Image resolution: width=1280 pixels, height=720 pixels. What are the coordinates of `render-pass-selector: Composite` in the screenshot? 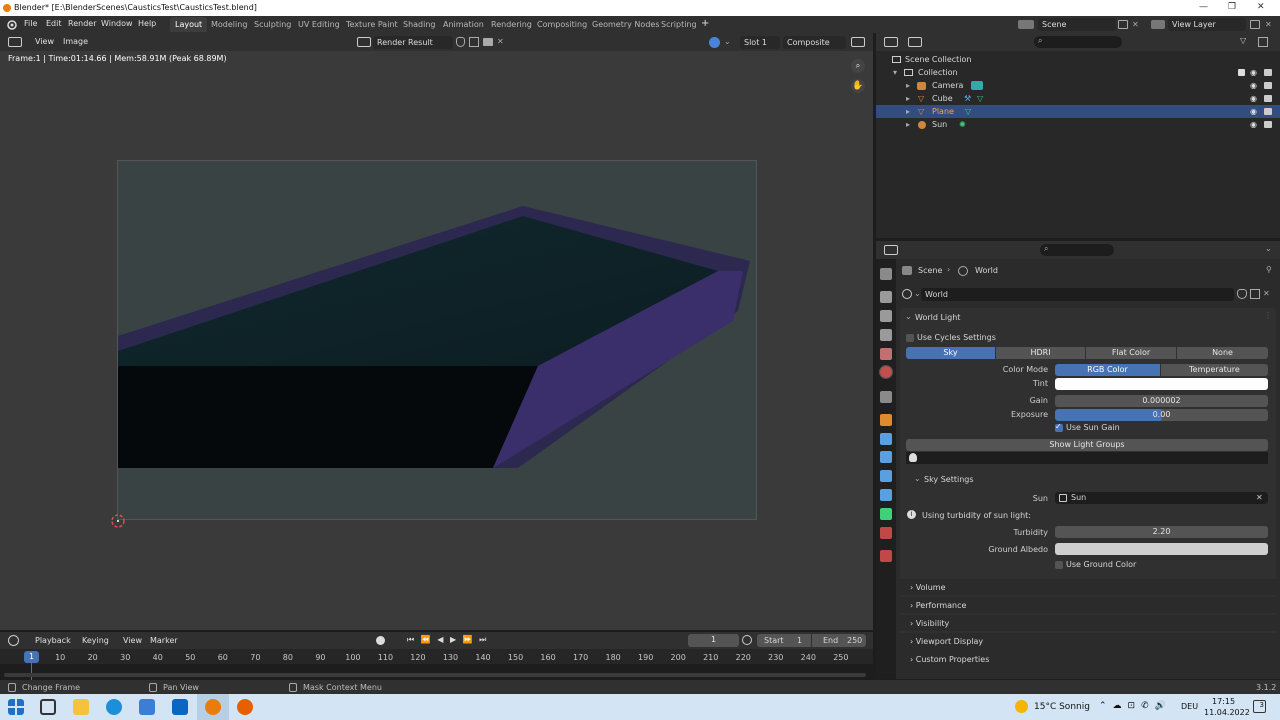 It's located at (814, 42).